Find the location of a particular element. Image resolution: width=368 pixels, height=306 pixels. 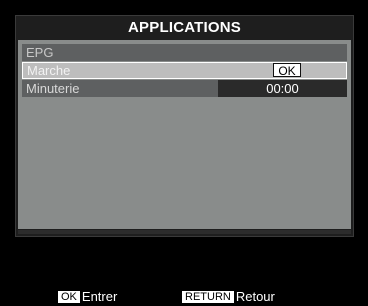

ok-button: OK is located at coordinates (287, 70).